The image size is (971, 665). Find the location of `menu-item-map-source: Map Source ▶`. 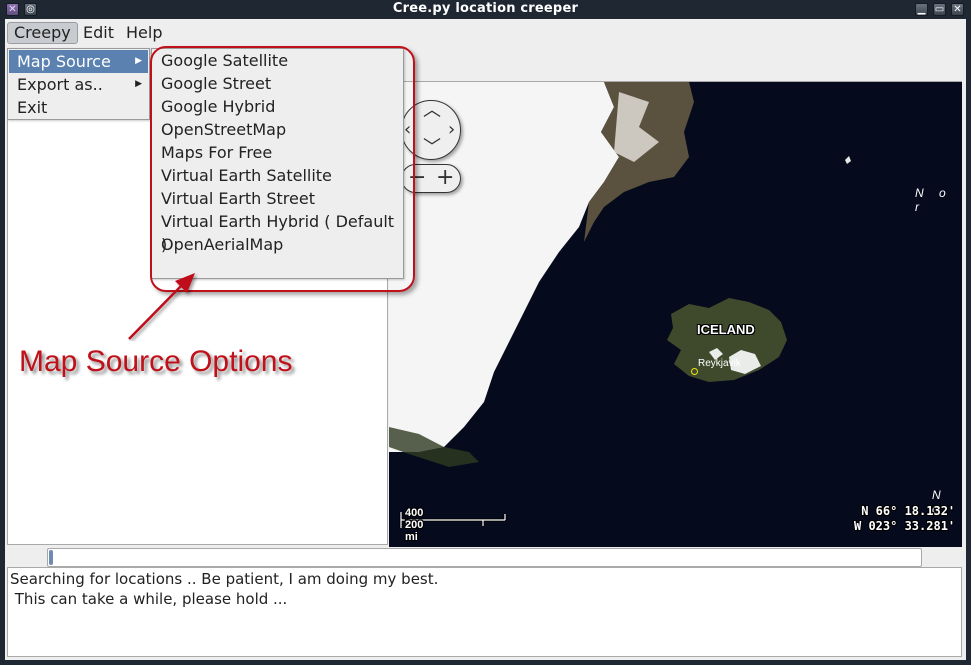

menu-item-map-source: Map Source ▶ is located at coordinates (78, 61).